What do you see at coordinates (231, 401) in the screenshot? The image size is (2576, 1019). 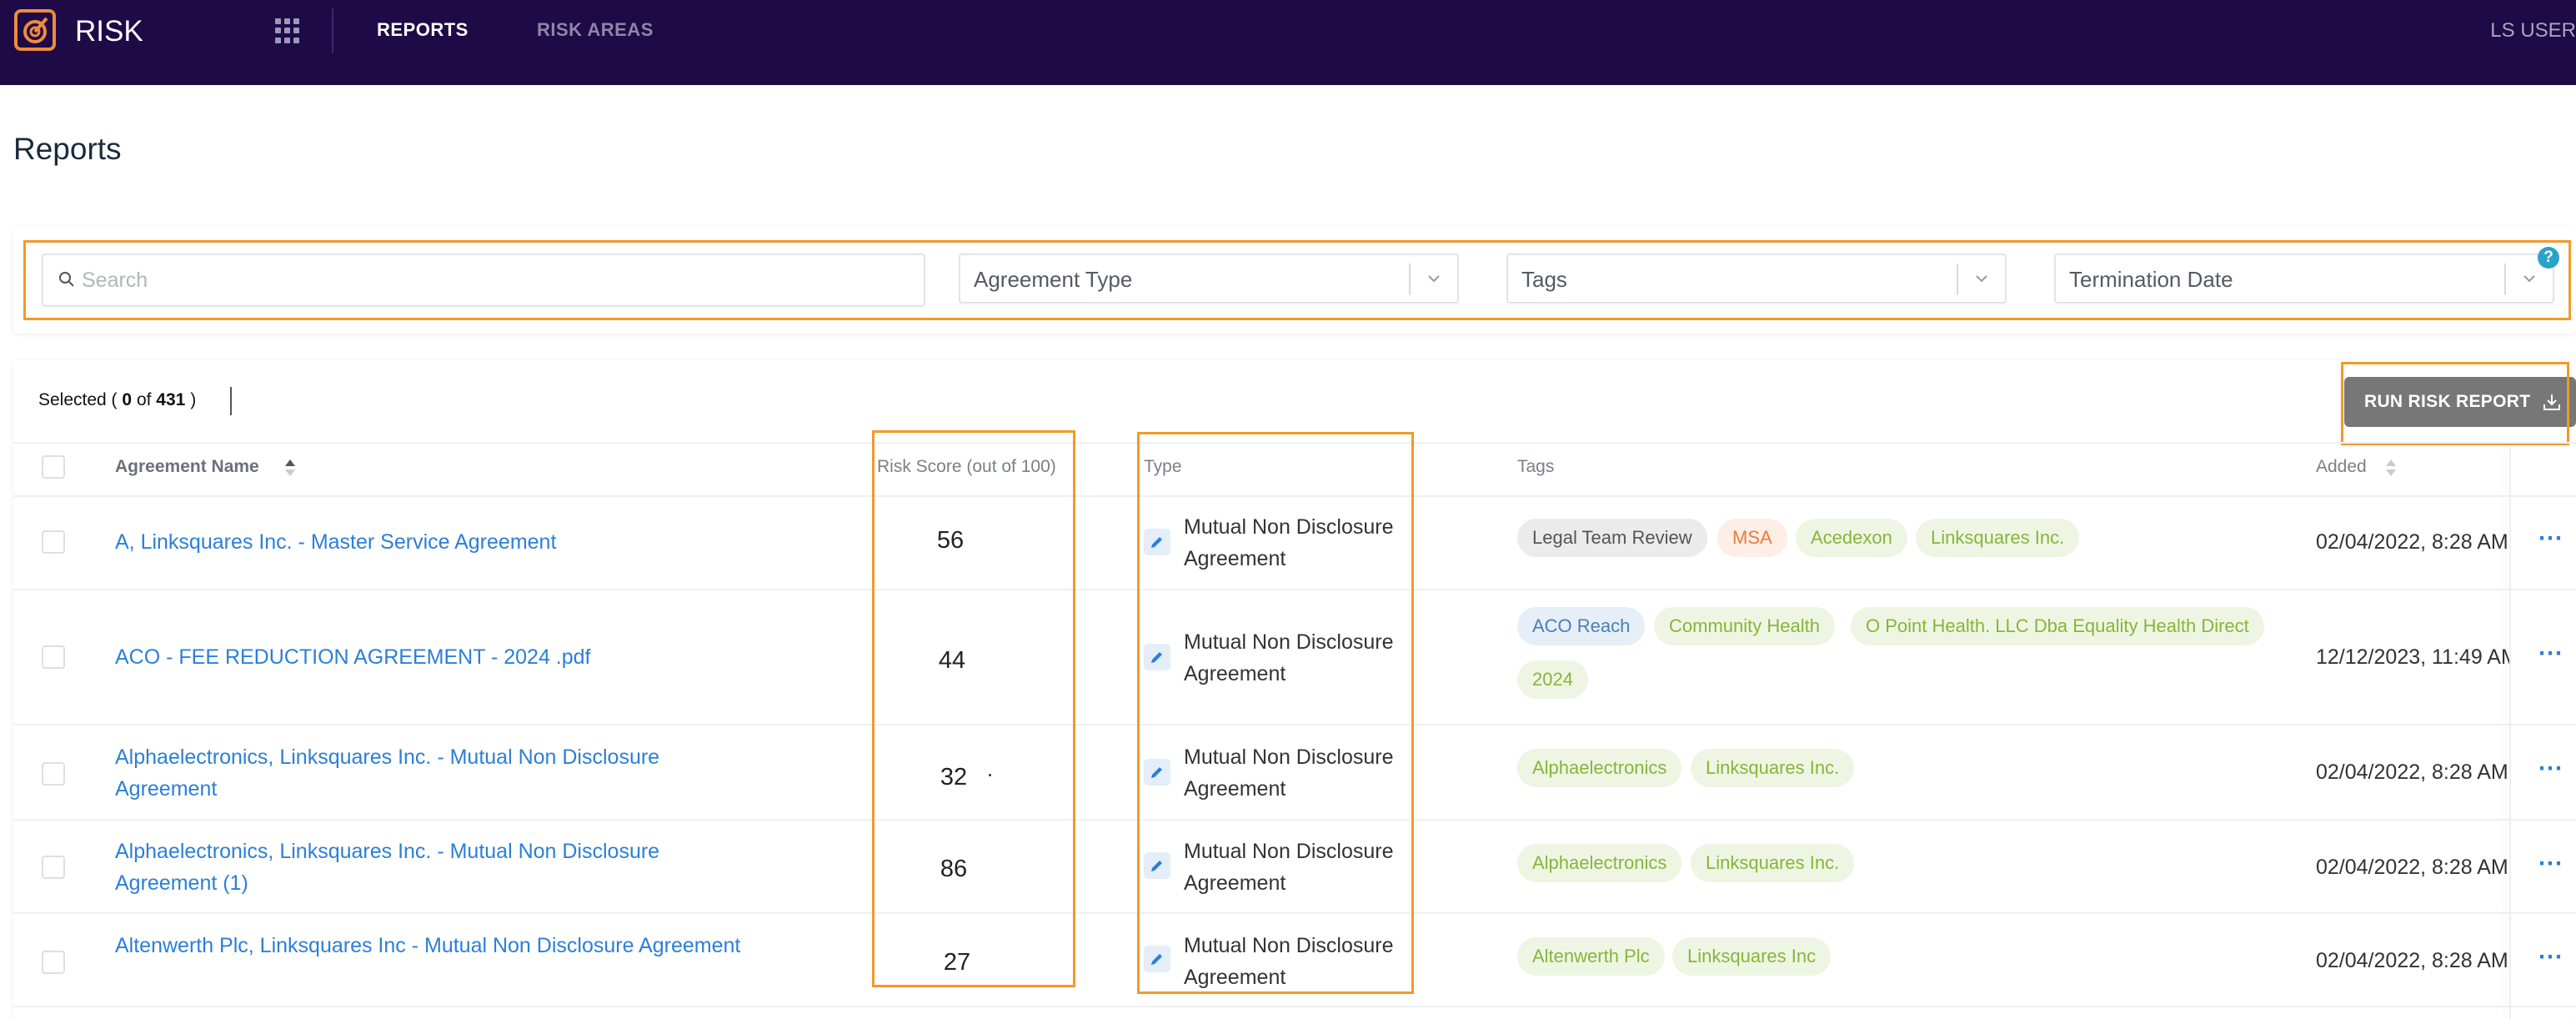 I see `selection-divider` at bounding box center [231, 401].